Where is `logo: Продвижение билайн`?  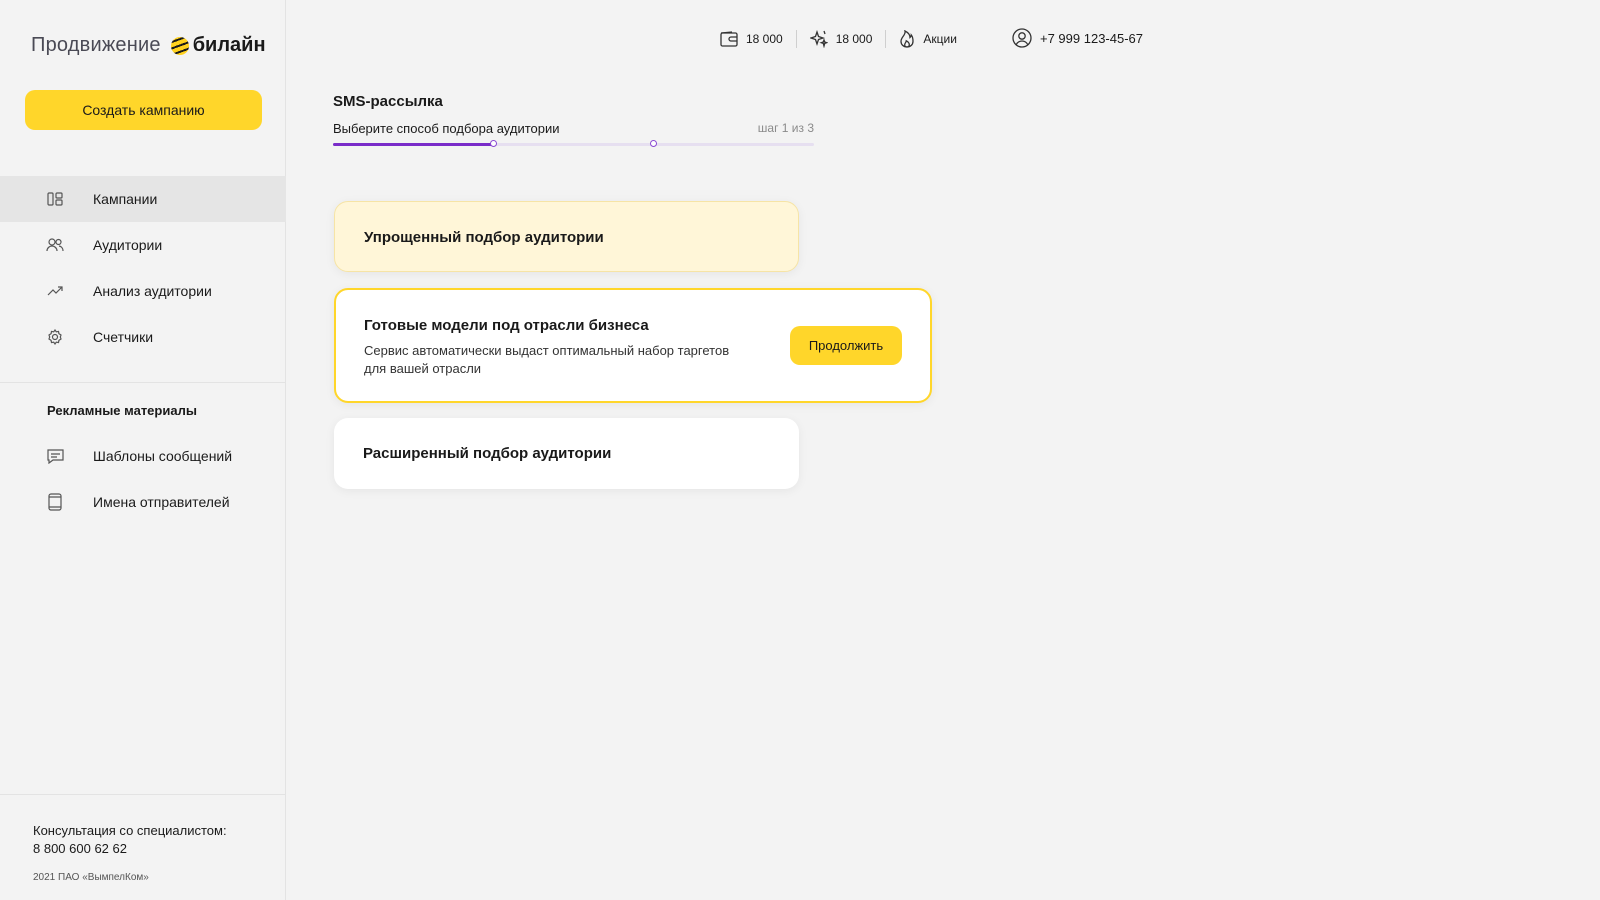 logo: Продвижение билайн is located at coordinates (148, 45).